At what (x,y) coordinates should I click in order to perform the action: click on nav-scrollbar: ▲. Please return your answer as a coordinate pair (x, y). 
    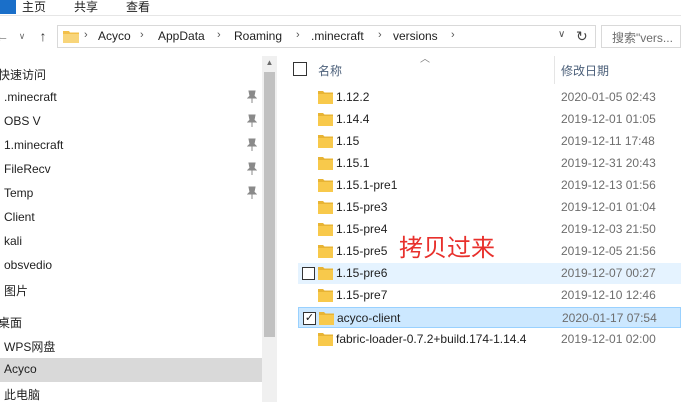
    Looking at the image, I should click on (269, 229).